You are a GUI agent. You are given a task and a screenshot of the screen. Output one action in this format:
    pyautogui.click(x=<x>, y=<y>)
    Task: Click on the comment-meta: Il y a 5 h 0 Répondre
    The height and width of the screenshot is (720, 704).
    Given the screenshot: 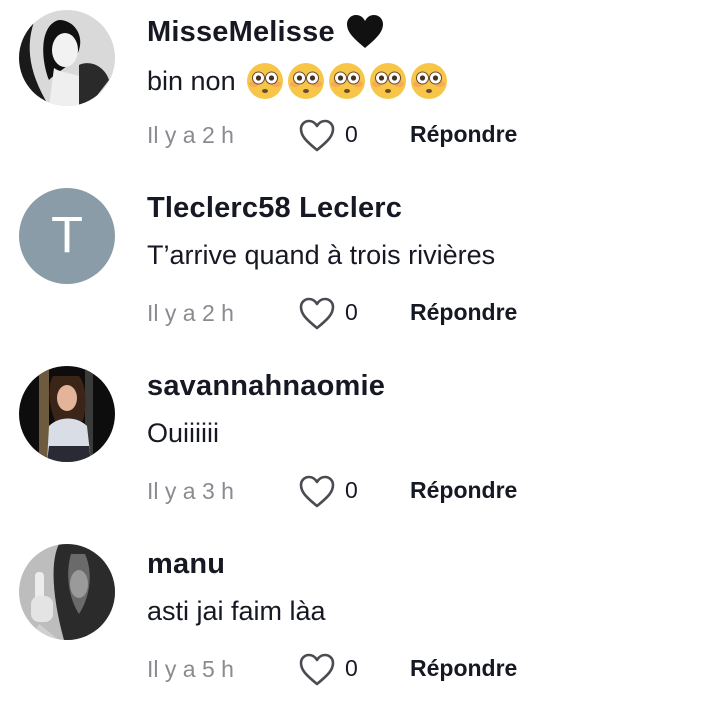 What is the action you would take?
    pyautogui.click(x=407, y=670)
    